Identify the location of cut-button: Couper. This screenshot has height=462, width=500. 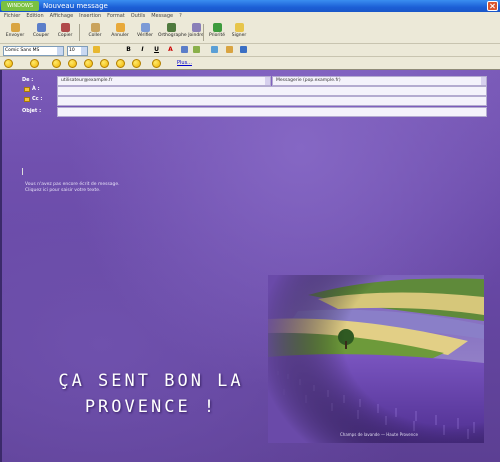
(41, 32).